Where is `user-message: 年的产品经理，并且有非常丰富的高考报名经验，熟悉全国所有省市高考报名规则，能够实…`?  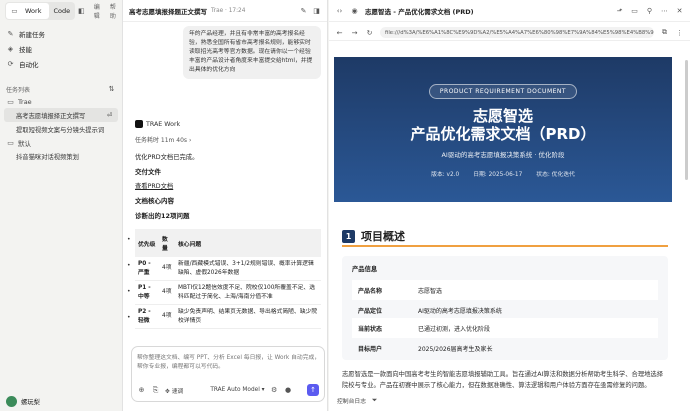
user-message: 年的产品经理，并且有非常丰富的高考报名经验，熟悉全国所有省市高考报名规则，能够实… is located at coordinates (252, 52).